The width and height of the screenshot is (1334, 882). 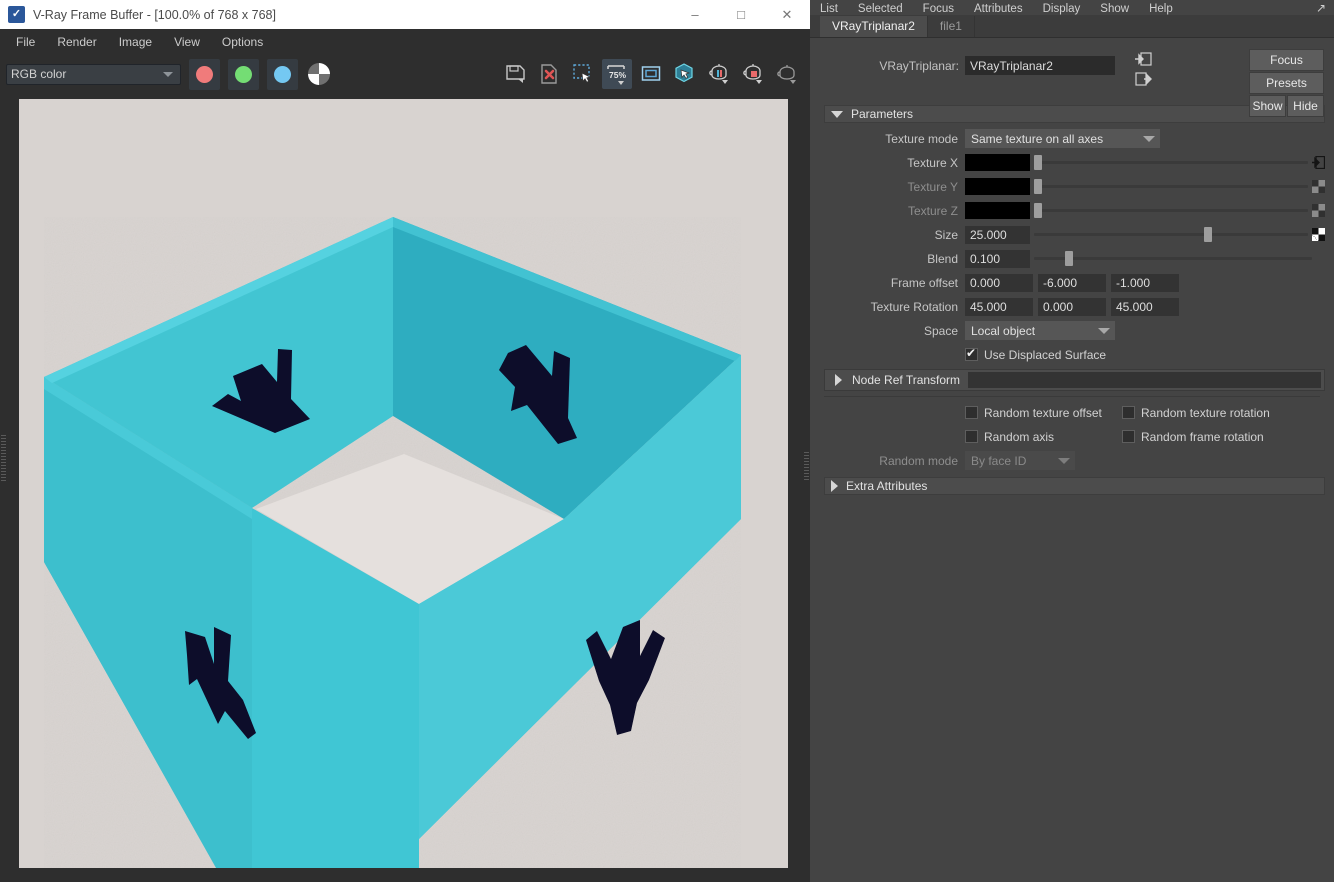 What do you see at coordinates (515, 74) in the screenshot?
I see `save-image-button` at bounding box center [515, 74].